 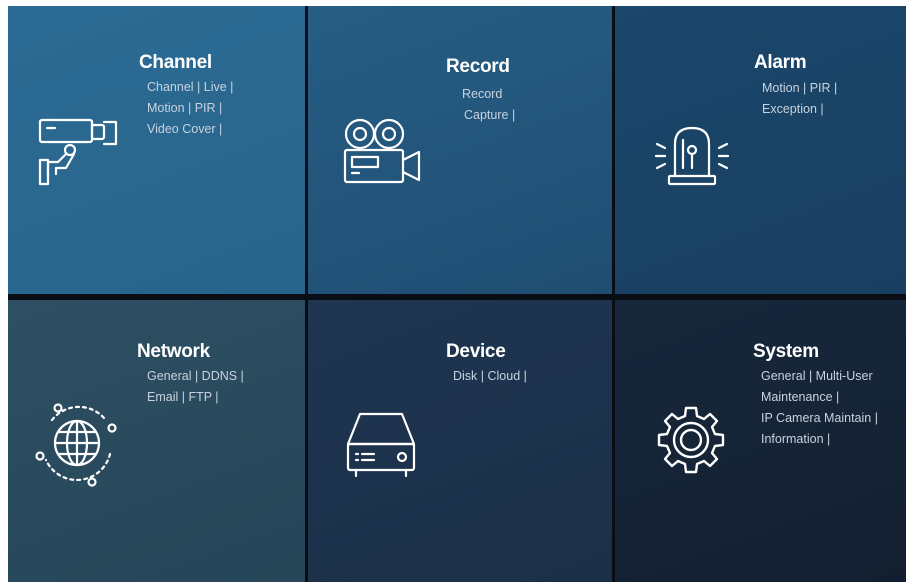 I want to click on tile-title: Channel, so click(x=175, y=62).